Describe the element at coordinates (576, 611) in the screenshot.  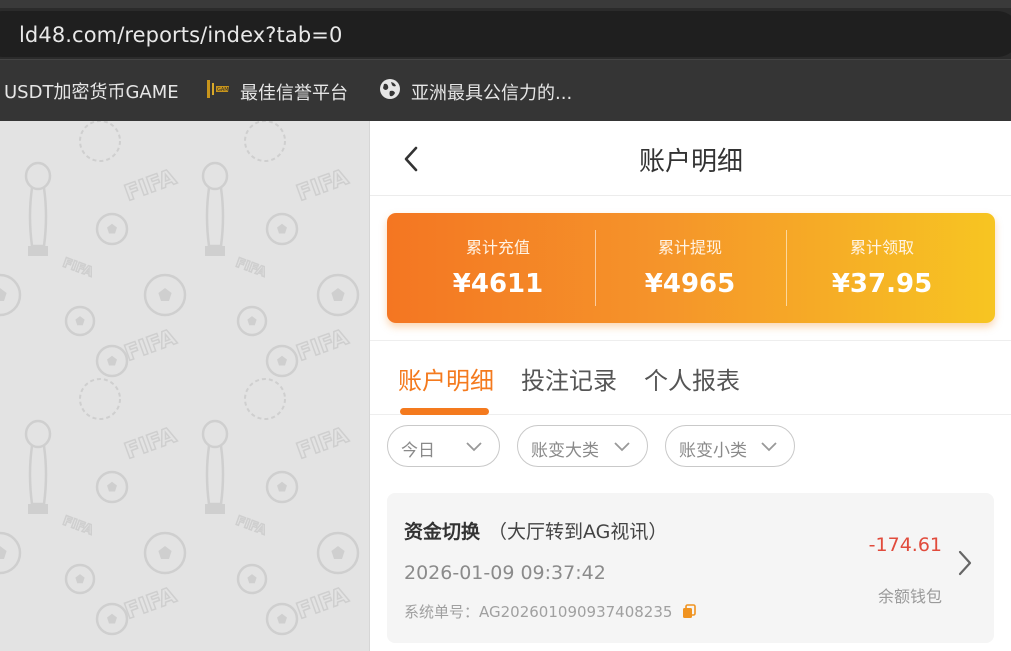
I see `order-number: AG202601090937408235` at that location.